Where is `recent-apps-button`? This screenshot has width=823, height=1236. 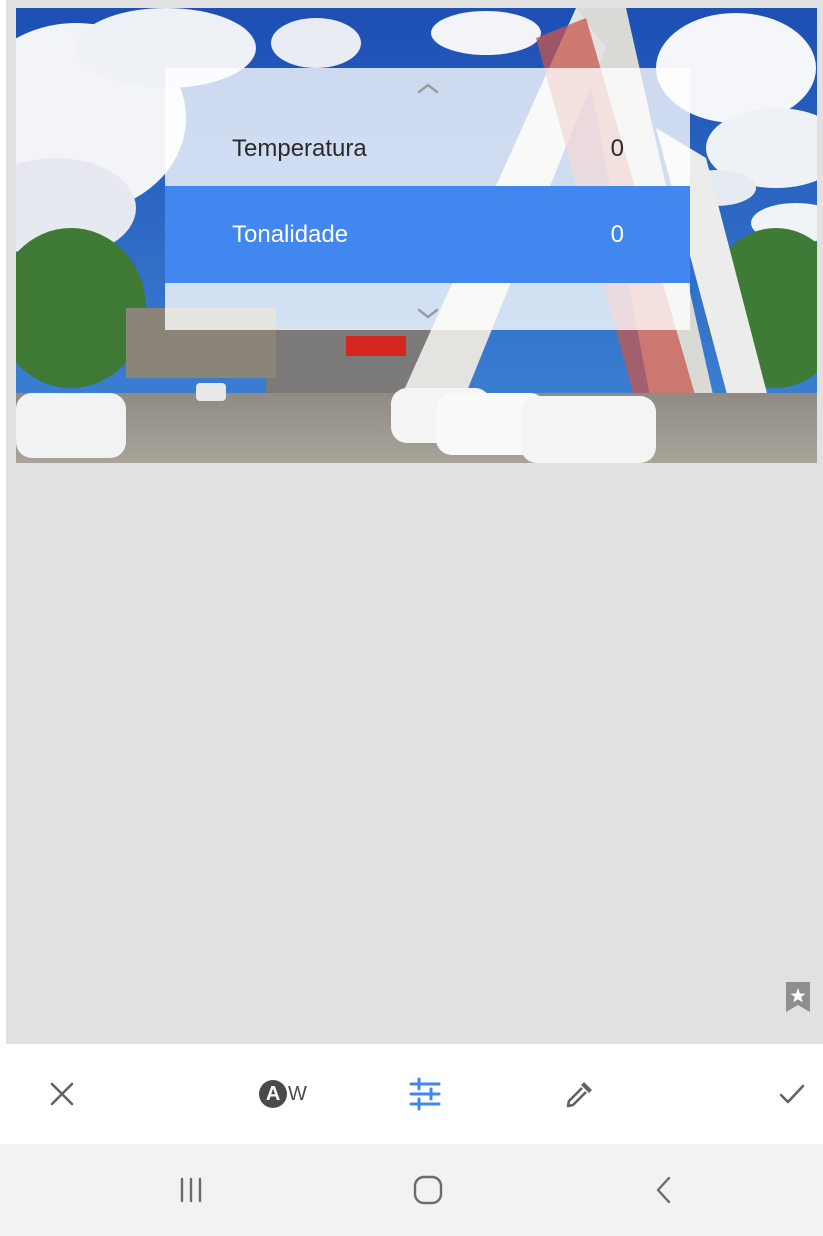
recent-apps-button is located at coordinates (191, 1190).